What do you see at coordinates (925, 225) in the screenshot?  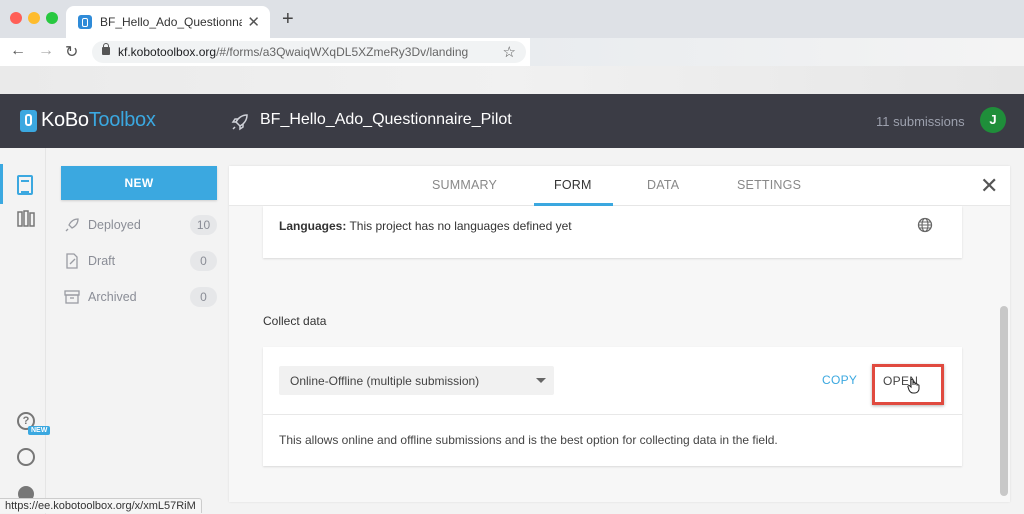 I see `globe-icon` at bounding box center [925, 225].